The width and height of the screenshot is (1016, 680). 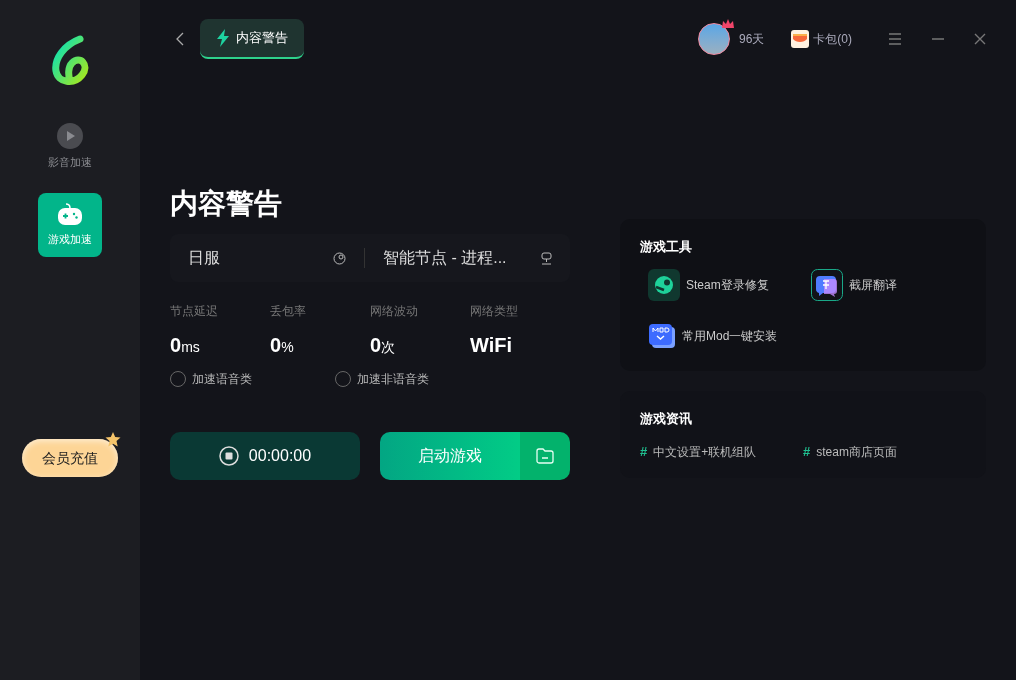 I want to click on menu-button, so click(x=895, y=39).